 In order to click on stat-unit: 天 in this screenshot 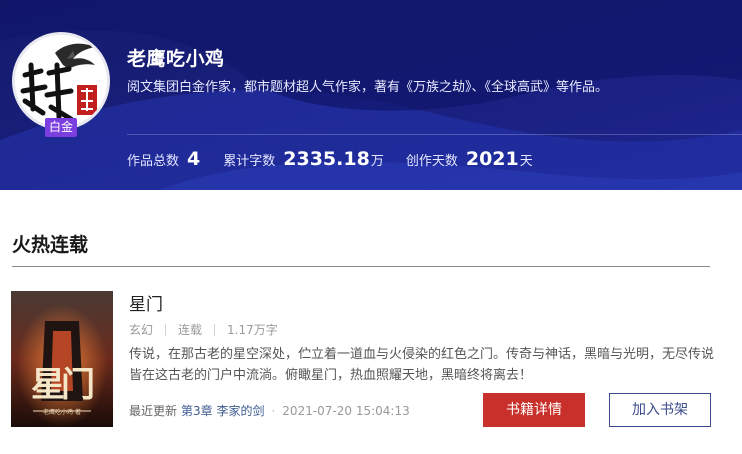, I will do `click(526, 161)`.